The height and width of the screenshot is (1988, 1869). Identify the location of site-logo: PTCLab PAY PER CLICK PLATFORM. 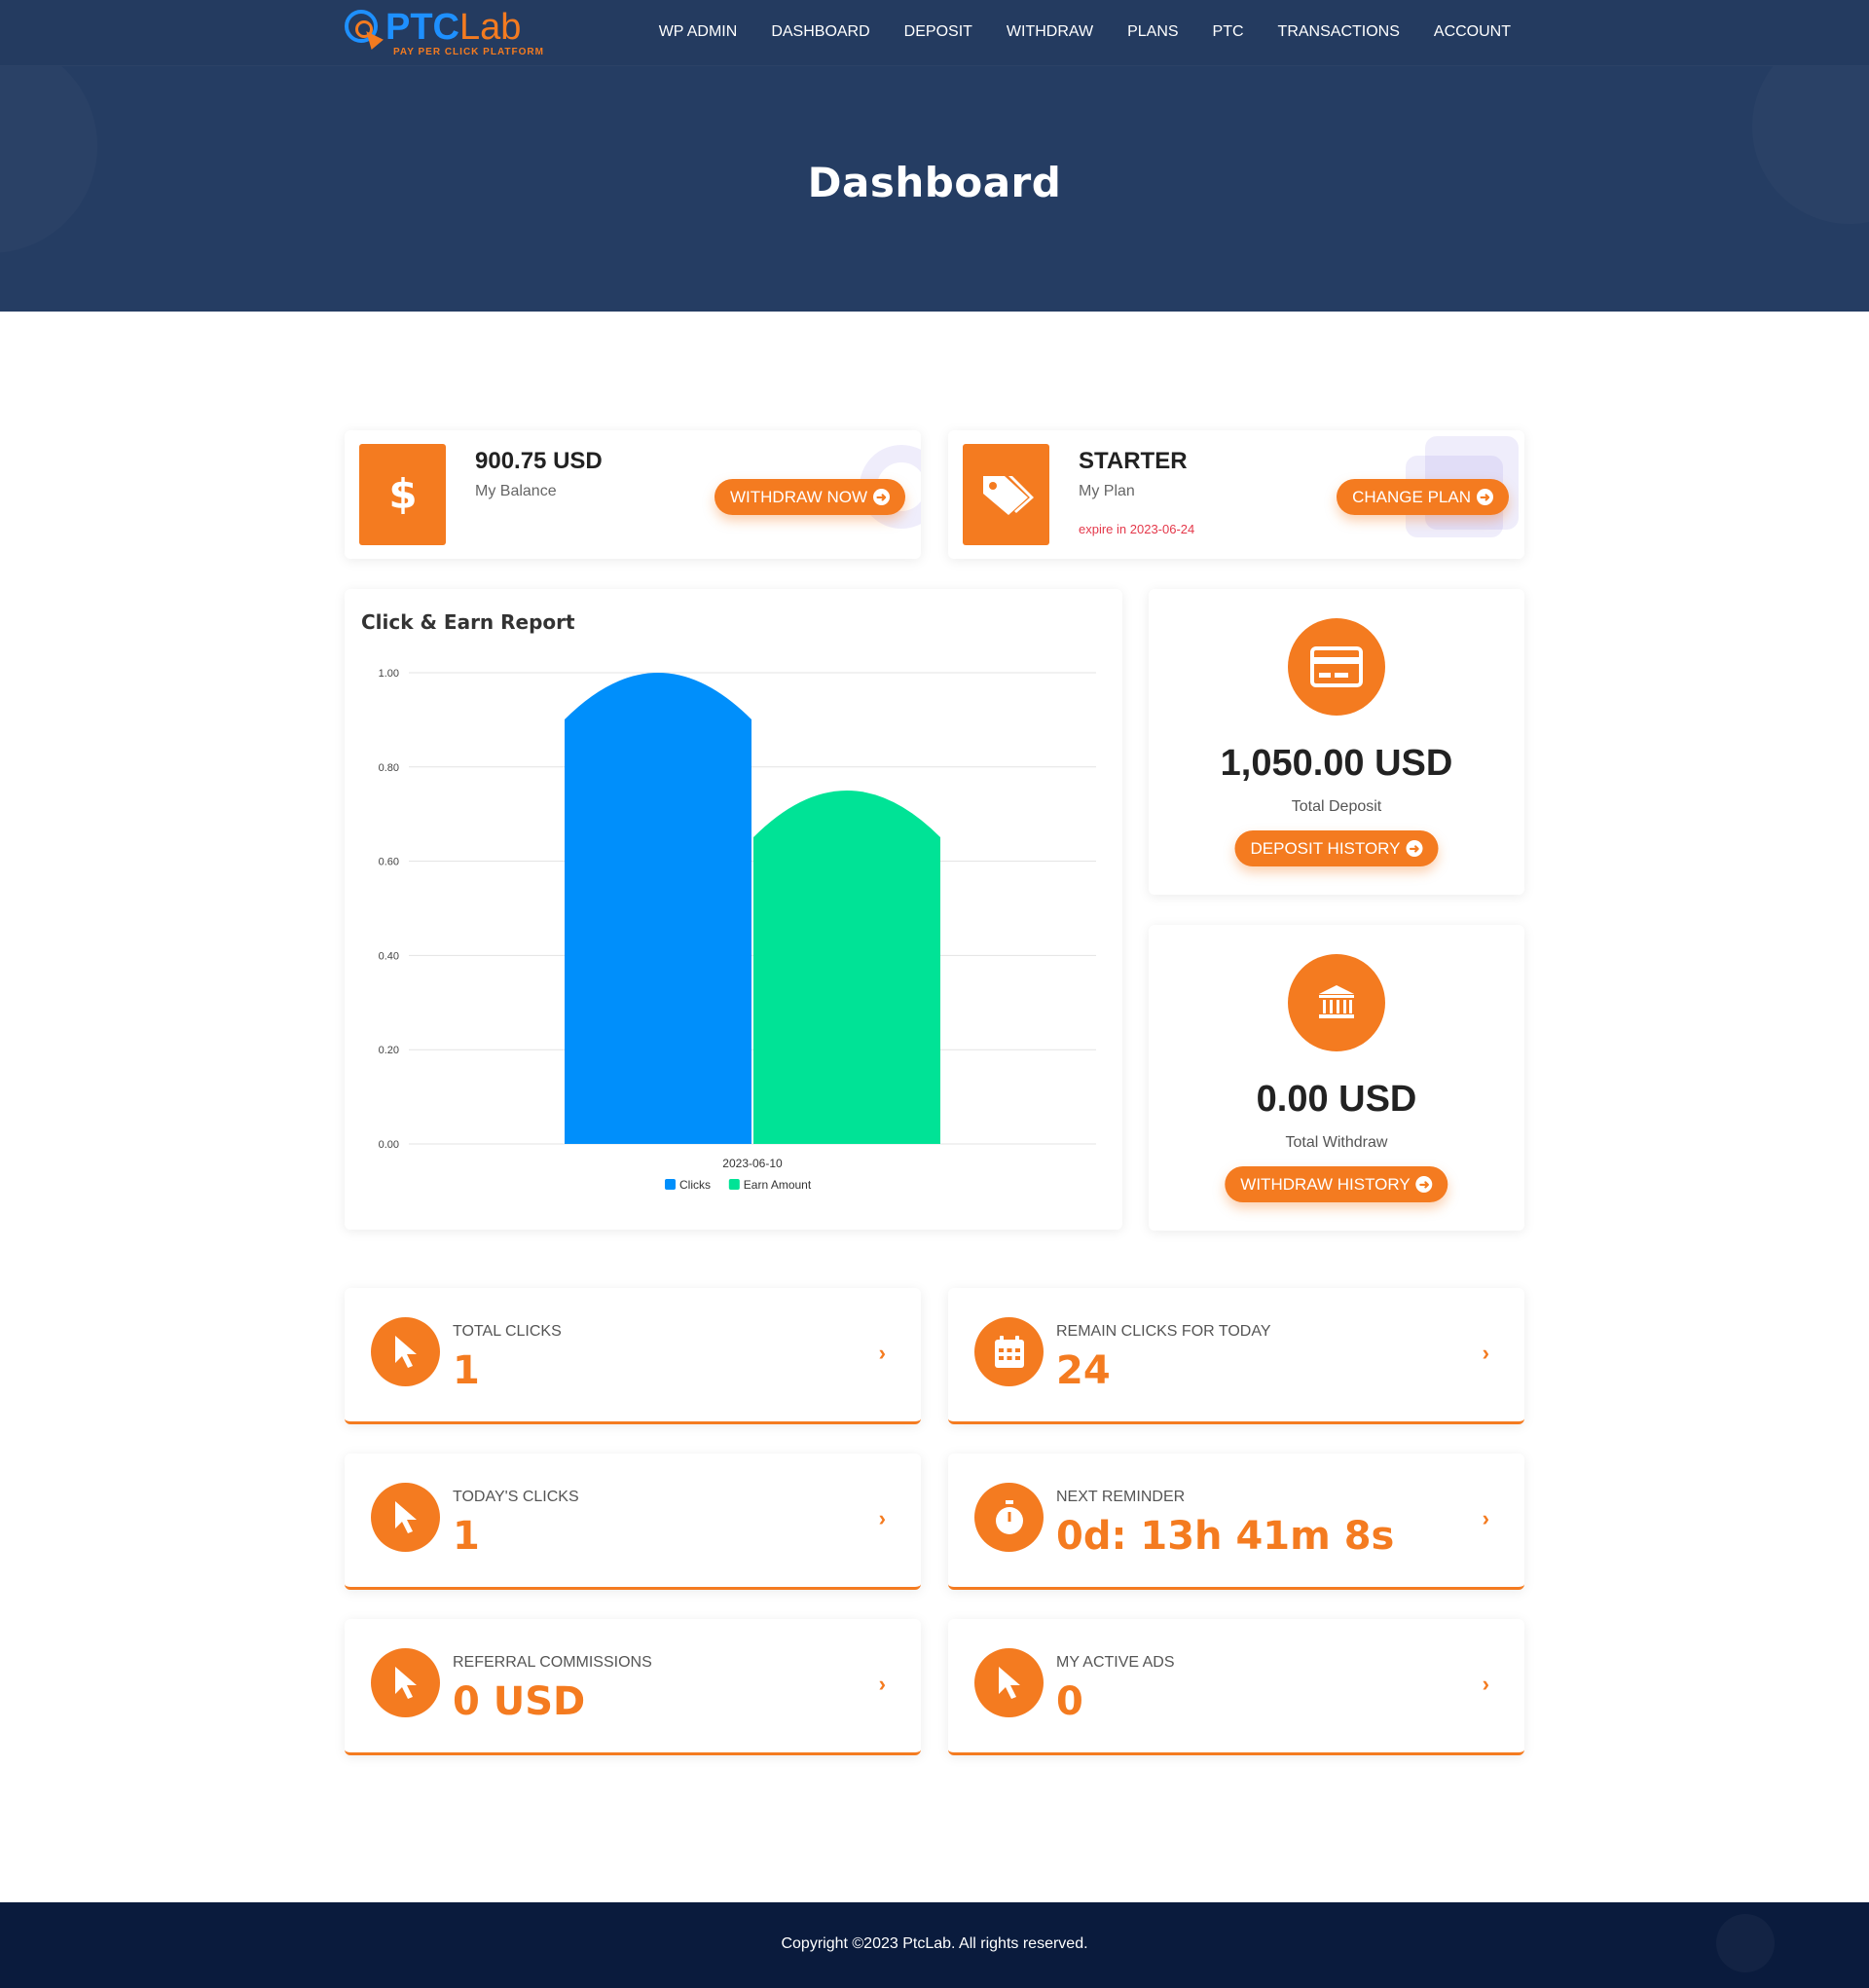
(455, 33).